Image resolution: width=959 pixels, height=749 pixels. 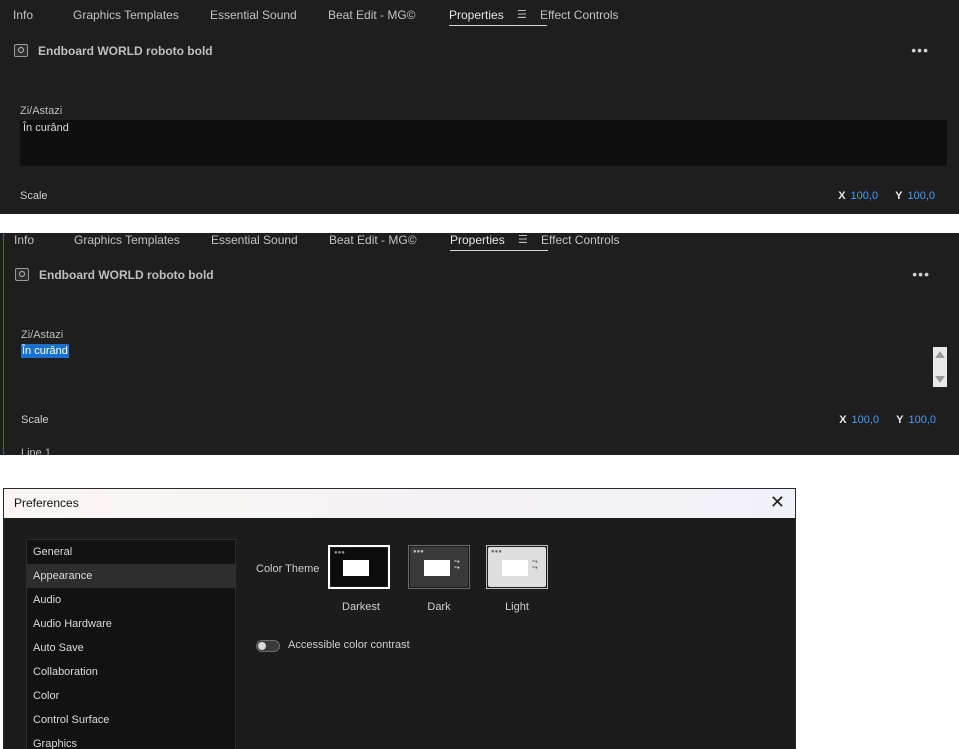 What do you see at coordinates (3, 344) in the screenshot?
I see `panel-focus-border` at bounding box center [3, 344].